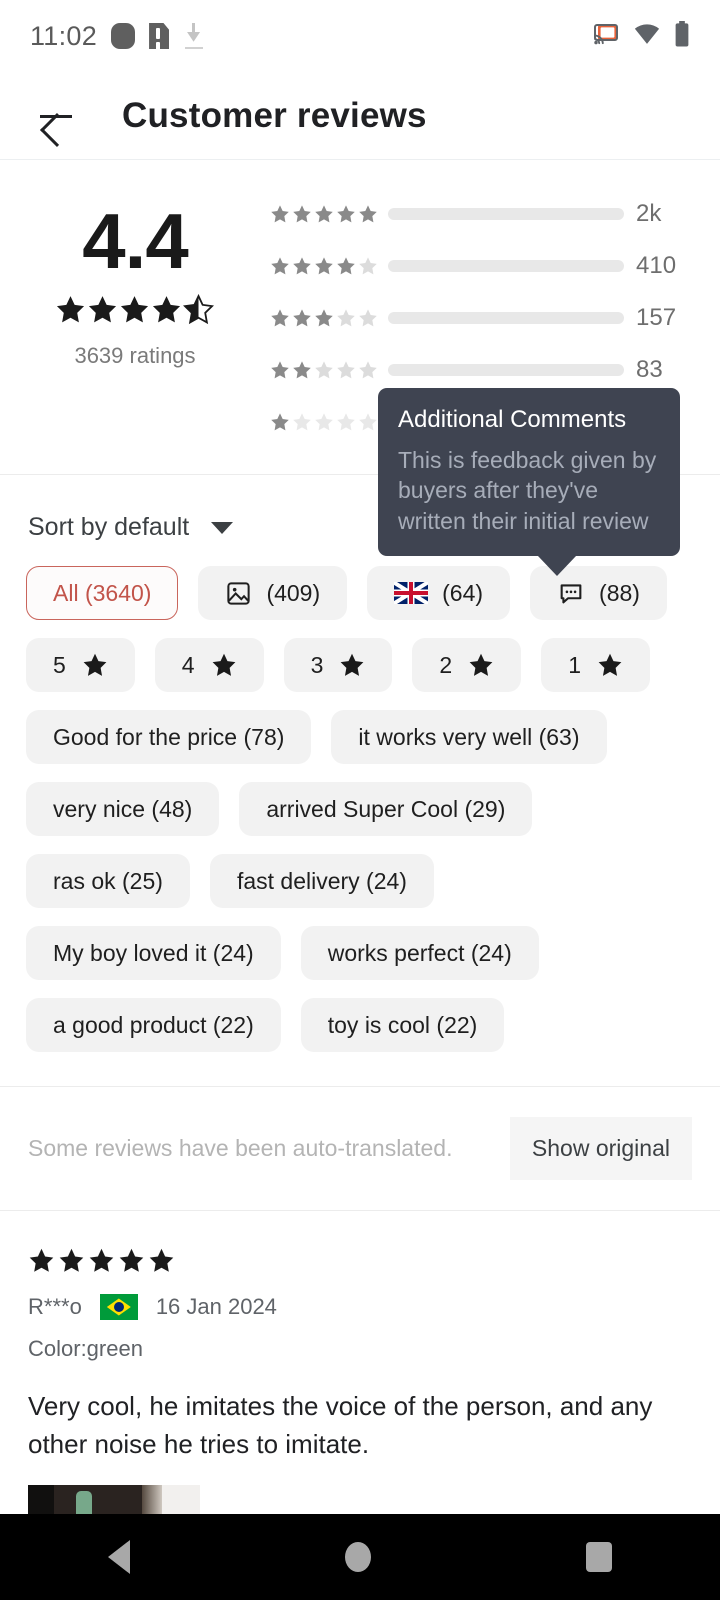  I want to click on tag-chip: fast delivery (24), so click(321, 881).